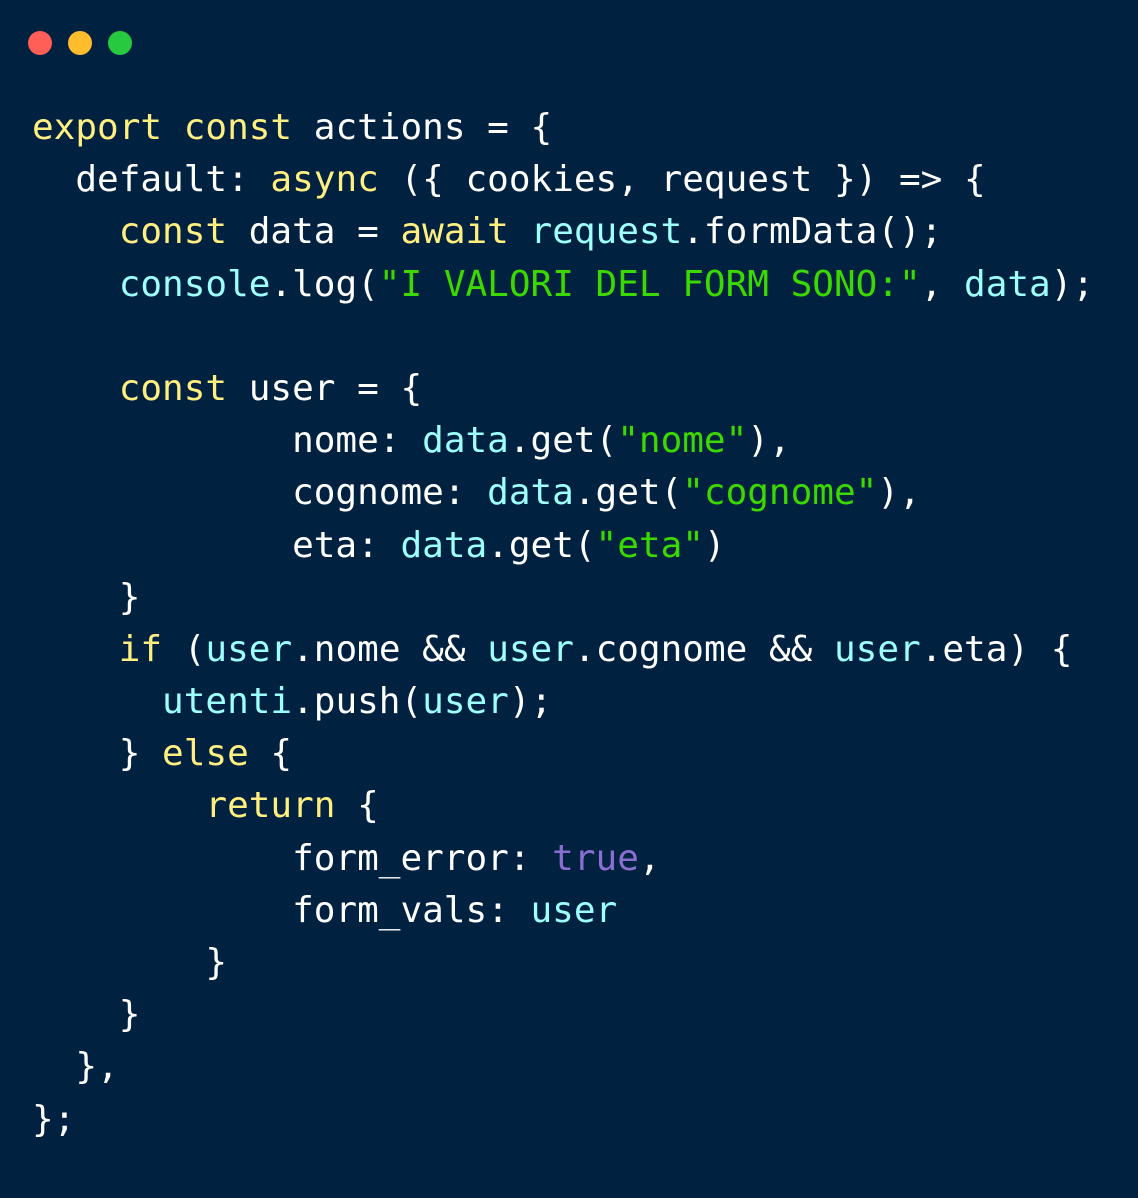 This screenshot has width=1138, height=1198. I want to click on code-token-plain: cognome:, so click(260, 493).